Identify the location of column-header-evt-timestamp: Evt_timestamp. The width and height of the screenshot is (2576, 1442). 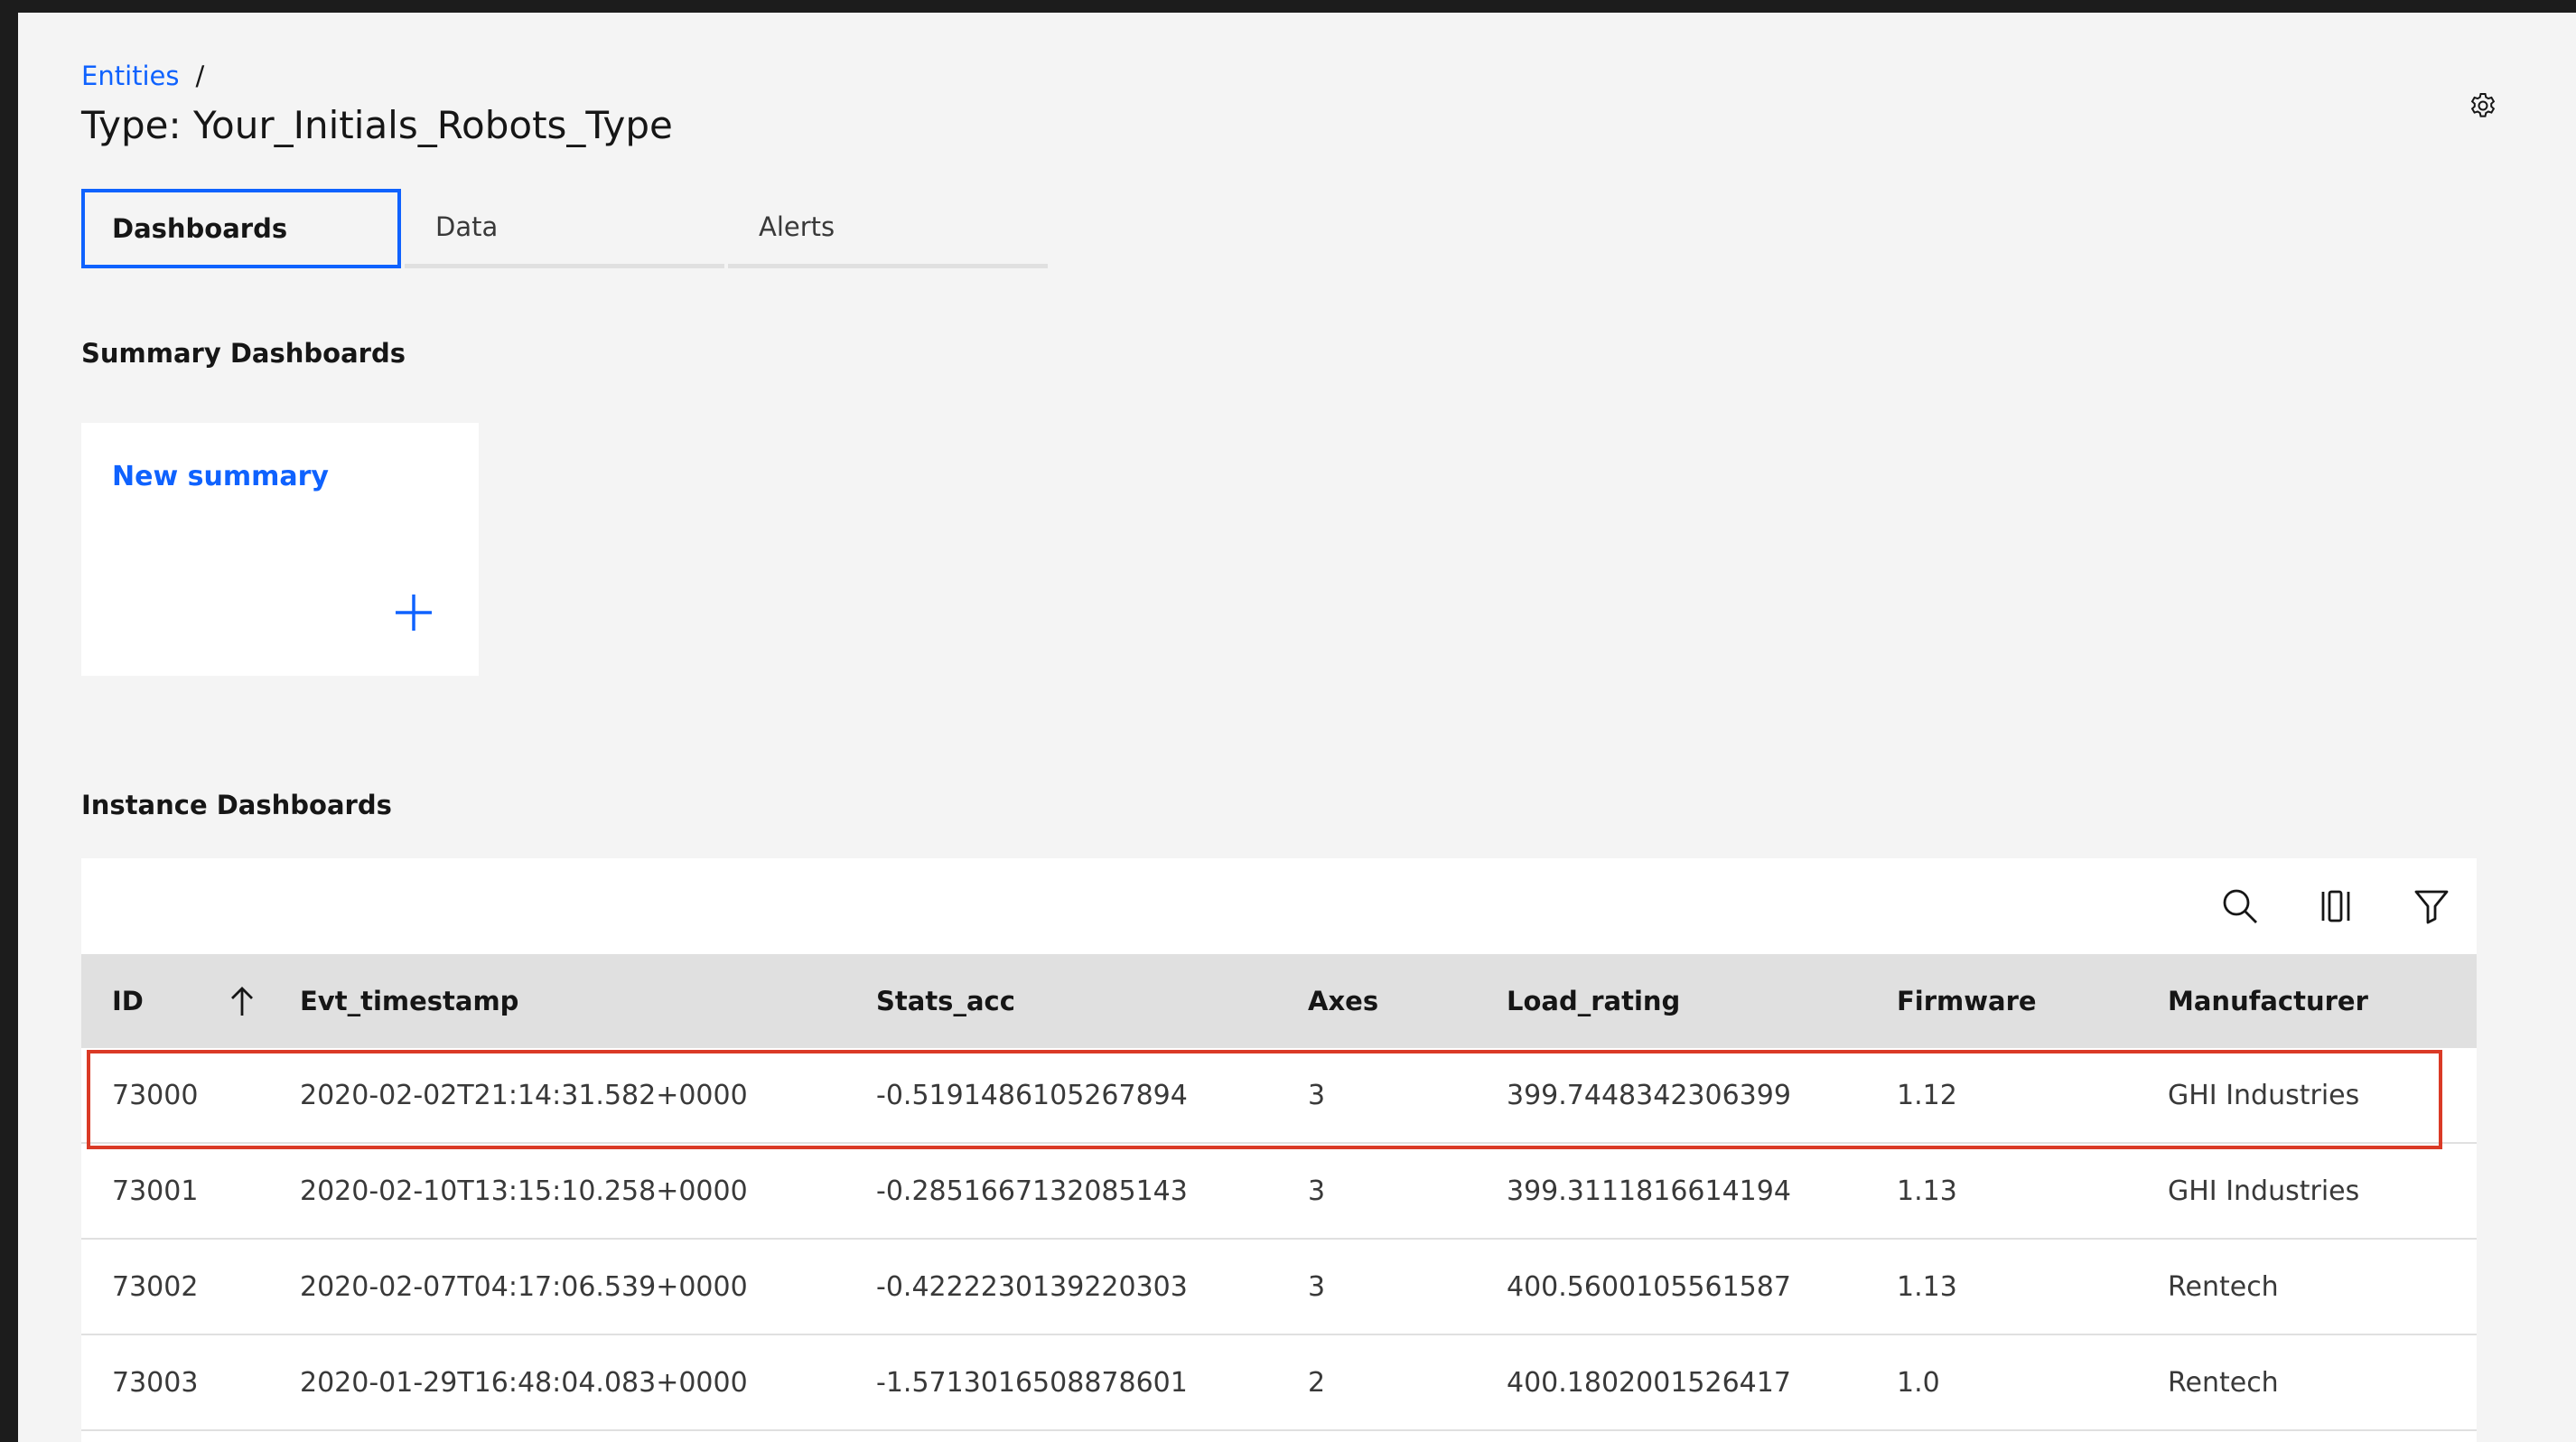
(409, 1001).